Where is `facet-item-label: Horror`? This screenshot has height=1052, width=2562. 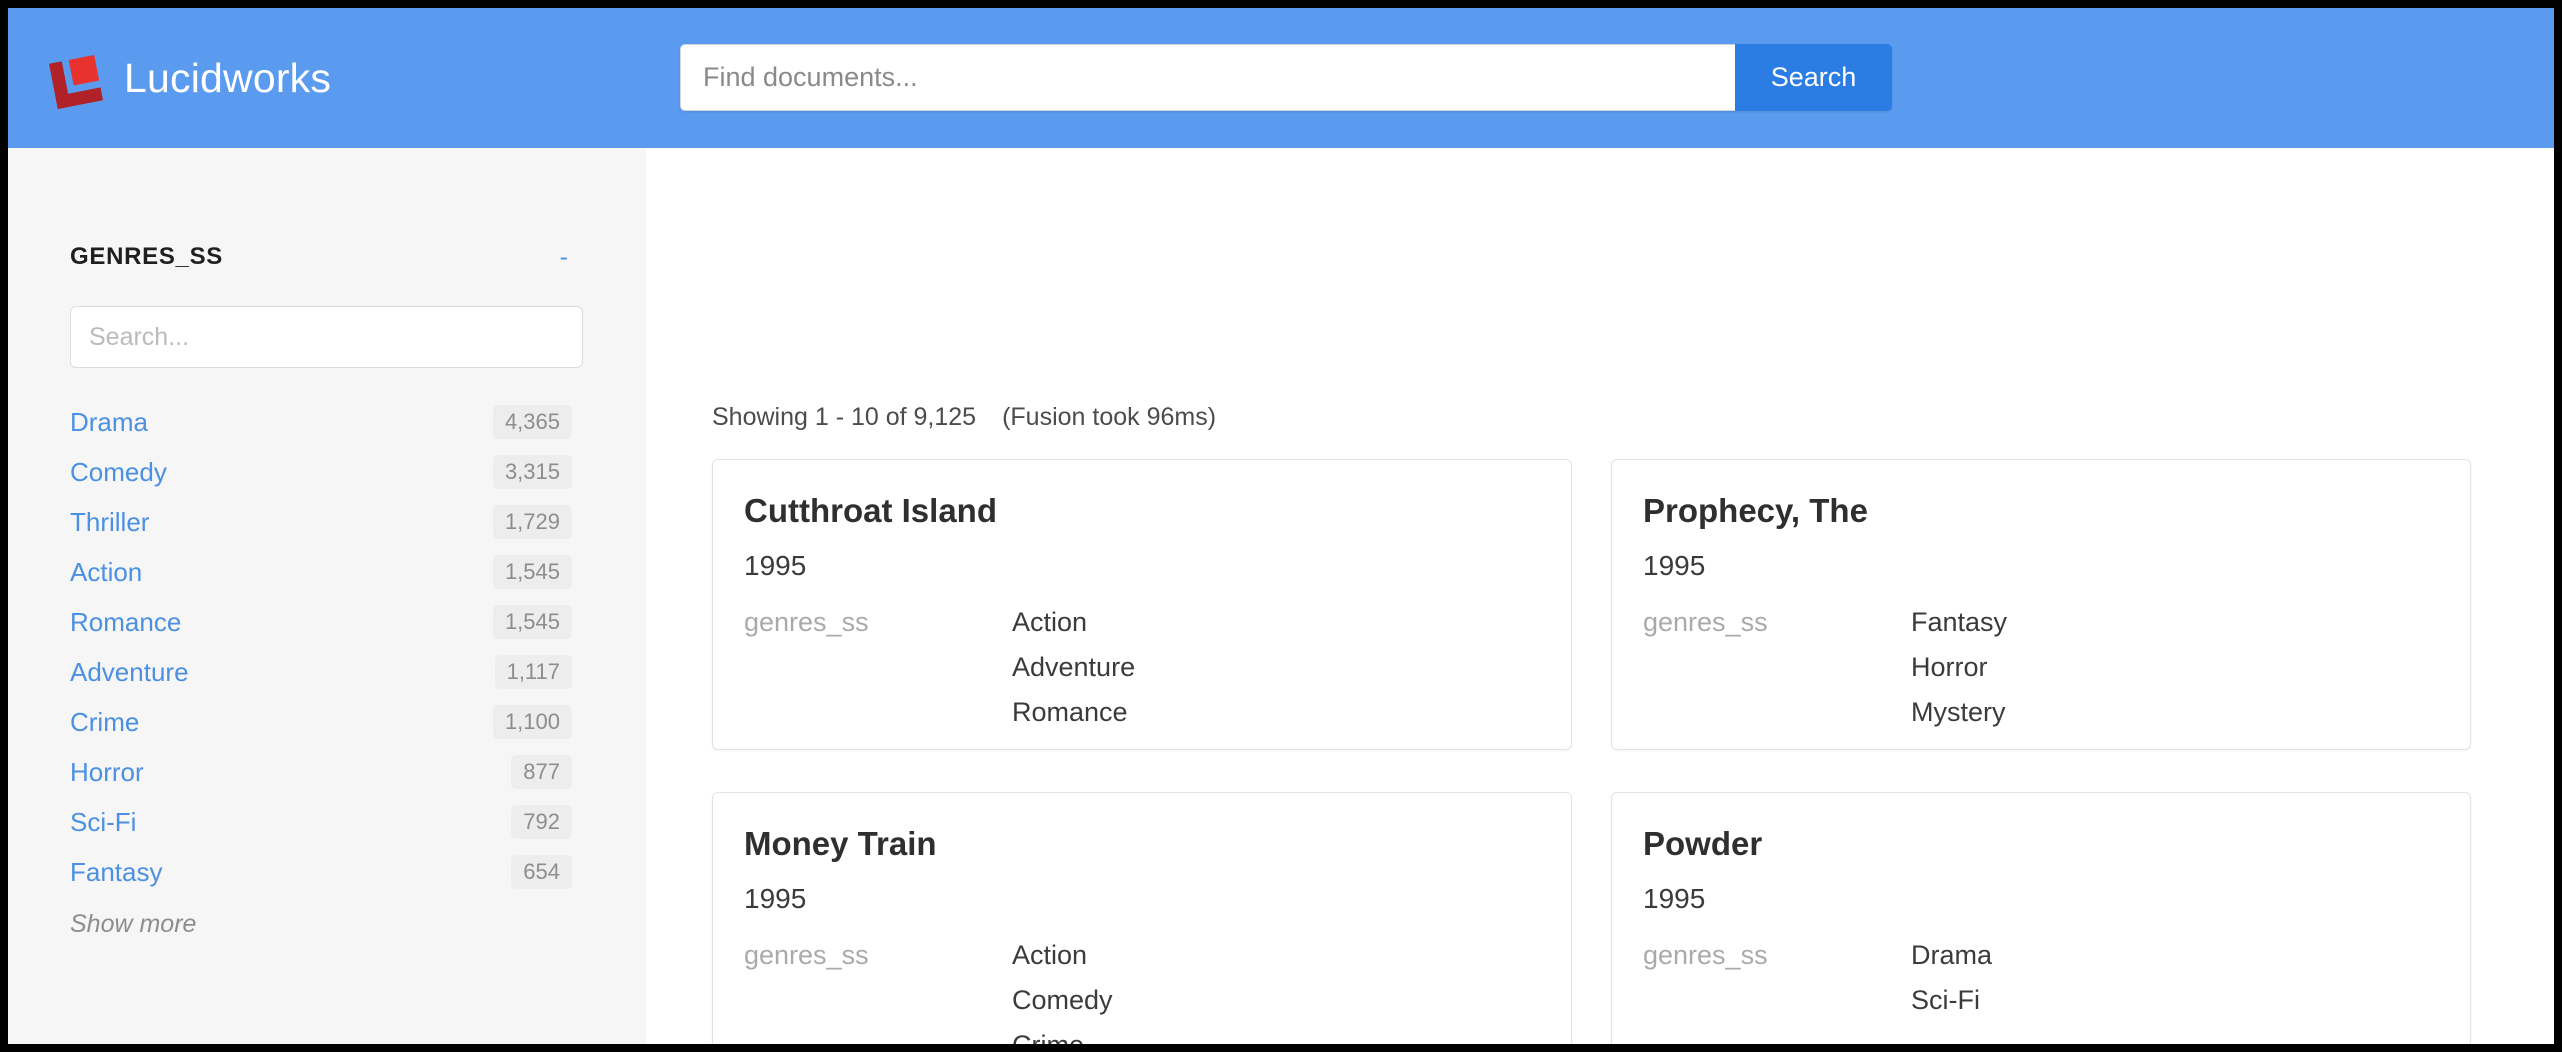 facet-item-label: Horror is located at coordinates (107, 772).